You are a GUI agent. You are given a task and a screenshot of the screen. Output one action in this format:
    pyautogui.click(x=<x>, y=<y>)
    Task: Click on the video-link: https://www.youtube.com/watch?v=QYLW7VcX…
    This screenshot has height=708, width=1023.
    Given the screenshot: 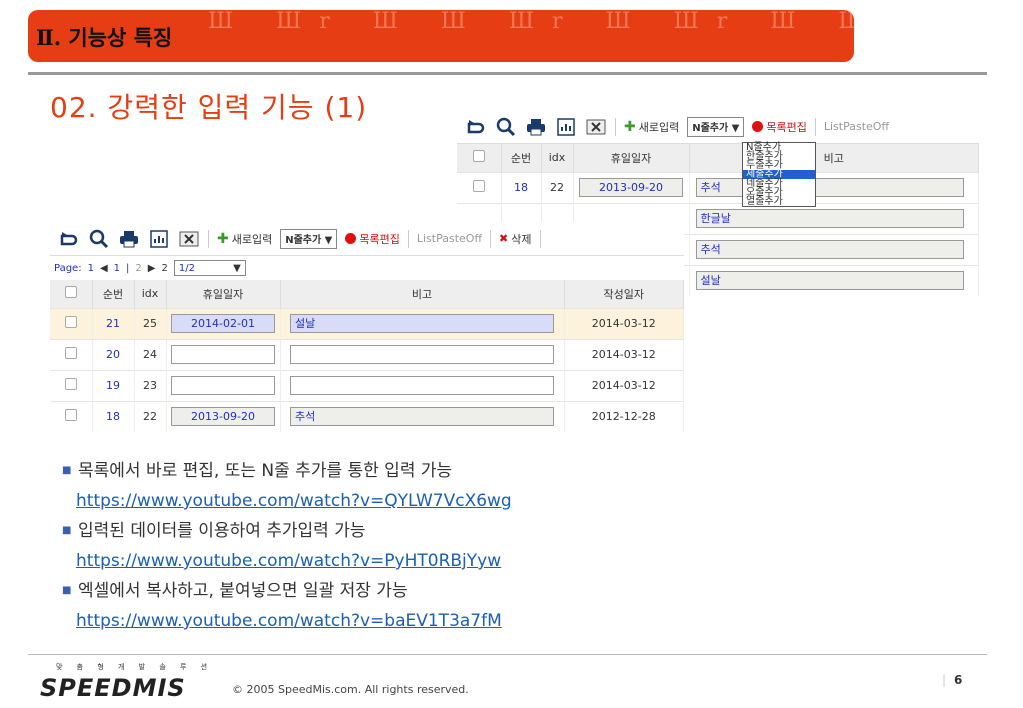 What is the action you would take?
    pyautogui.click(x=294, y=501)
    